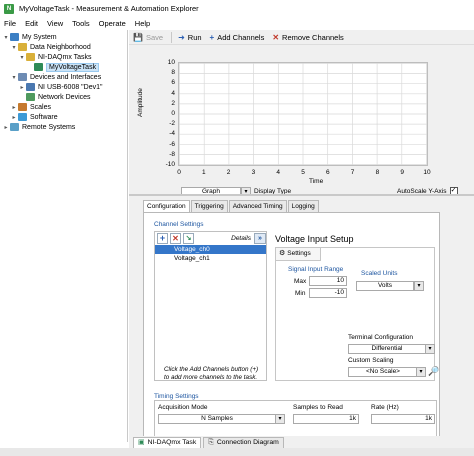  Describe the element at coordinates (352, 172) in the screenshot. I see `x-tick-label: 7` at that location.